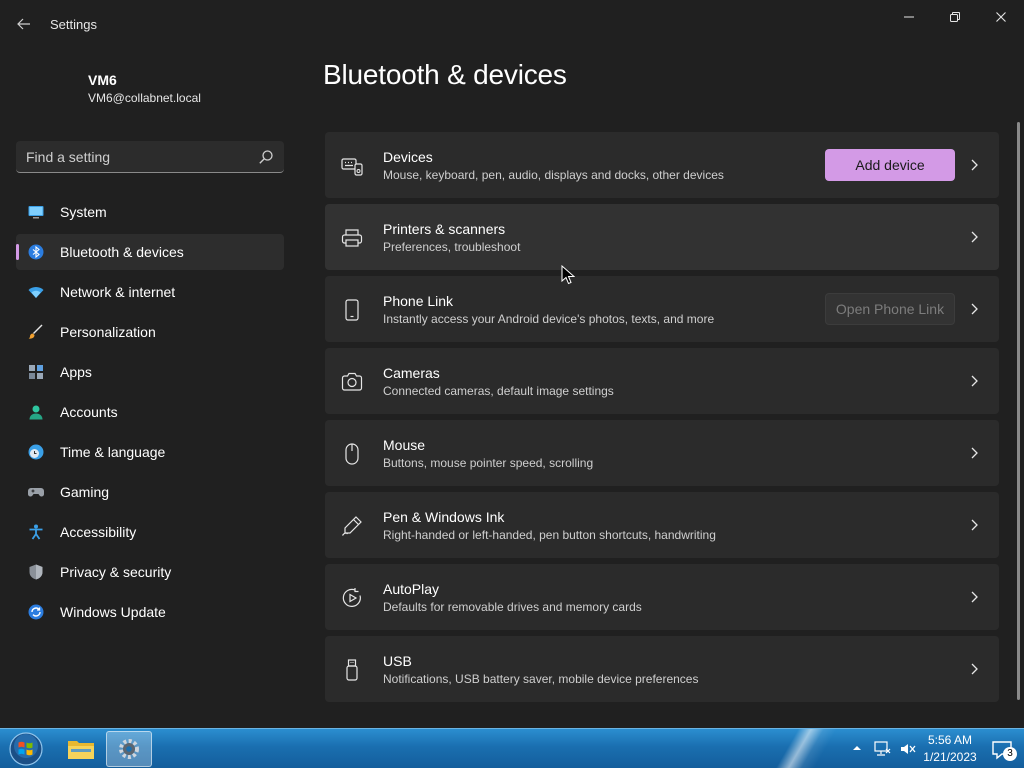 The width and height of the screenshot is (1024, 768). What do you see at coordinates (36, 212) in the screenshot?
I see `system-icon` at bounding box center [36, 212].